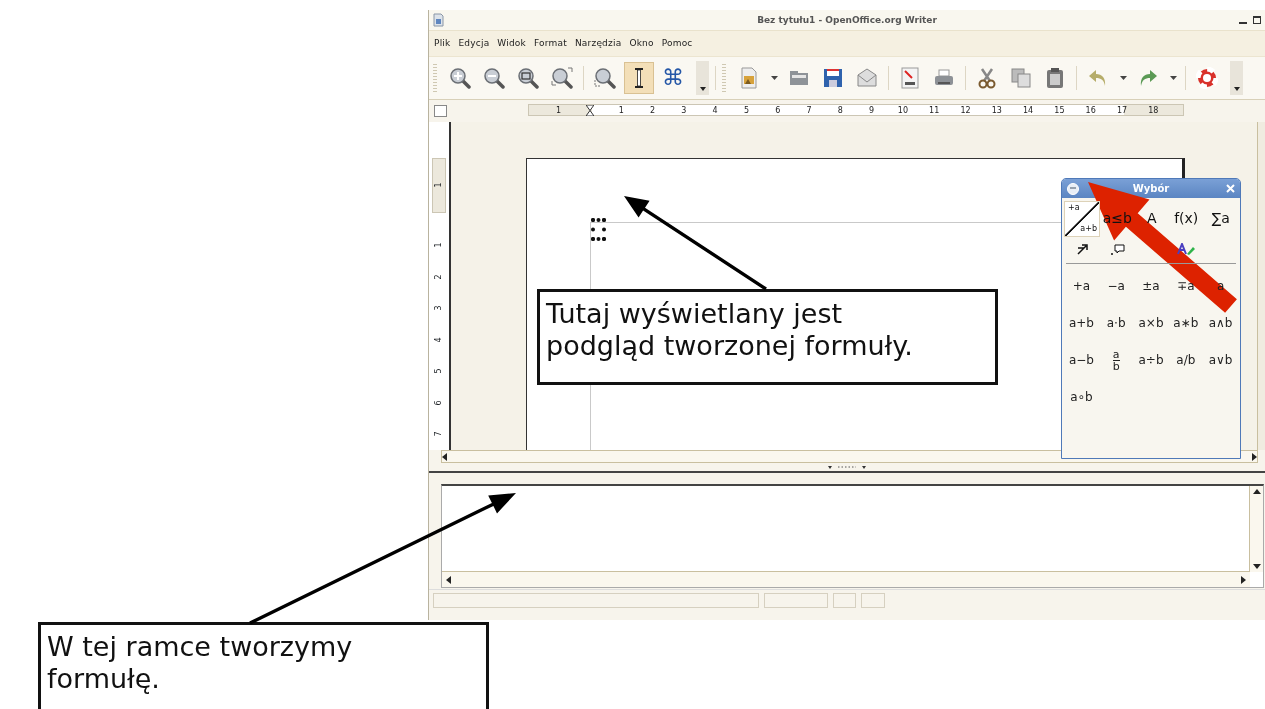  What do you see at coordinates (1082, 219) in the screenshot?
I see `category-button: +a a+b` at bounding box center [1082, 219].